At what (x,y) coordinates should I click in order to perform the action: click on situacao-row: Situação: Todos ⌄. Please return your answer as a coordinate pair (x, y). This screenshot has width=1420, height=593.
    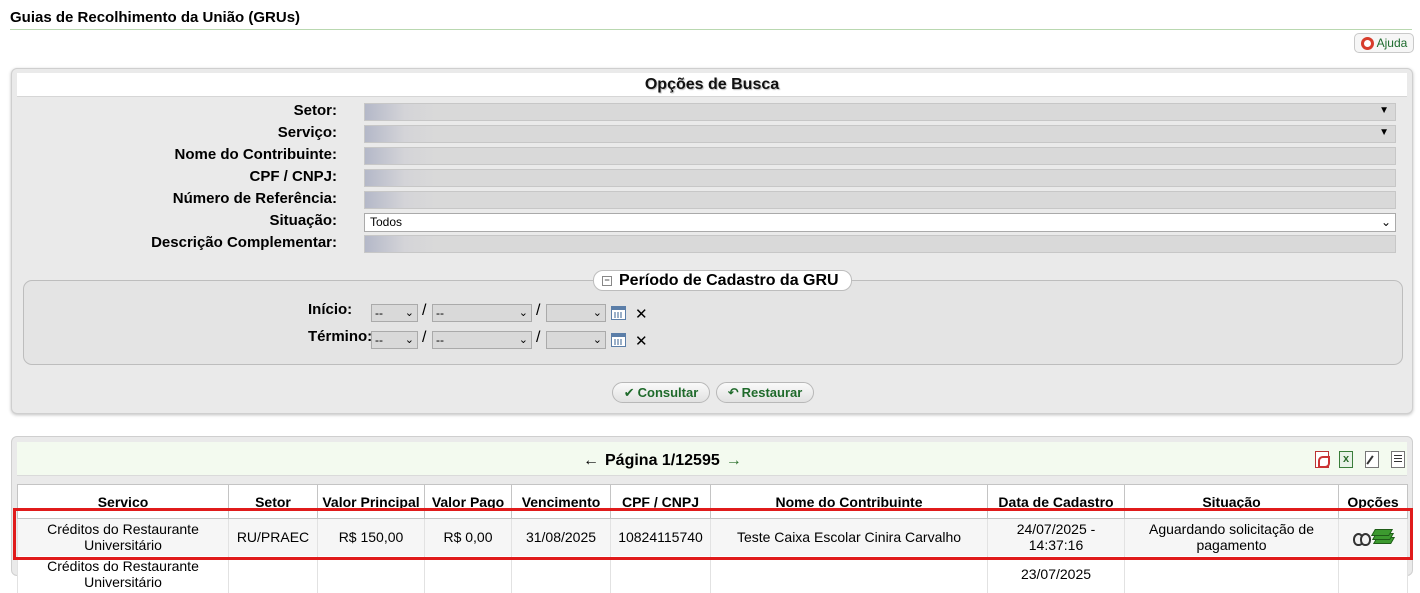
    Looking at the image, I should click on (713, 221).